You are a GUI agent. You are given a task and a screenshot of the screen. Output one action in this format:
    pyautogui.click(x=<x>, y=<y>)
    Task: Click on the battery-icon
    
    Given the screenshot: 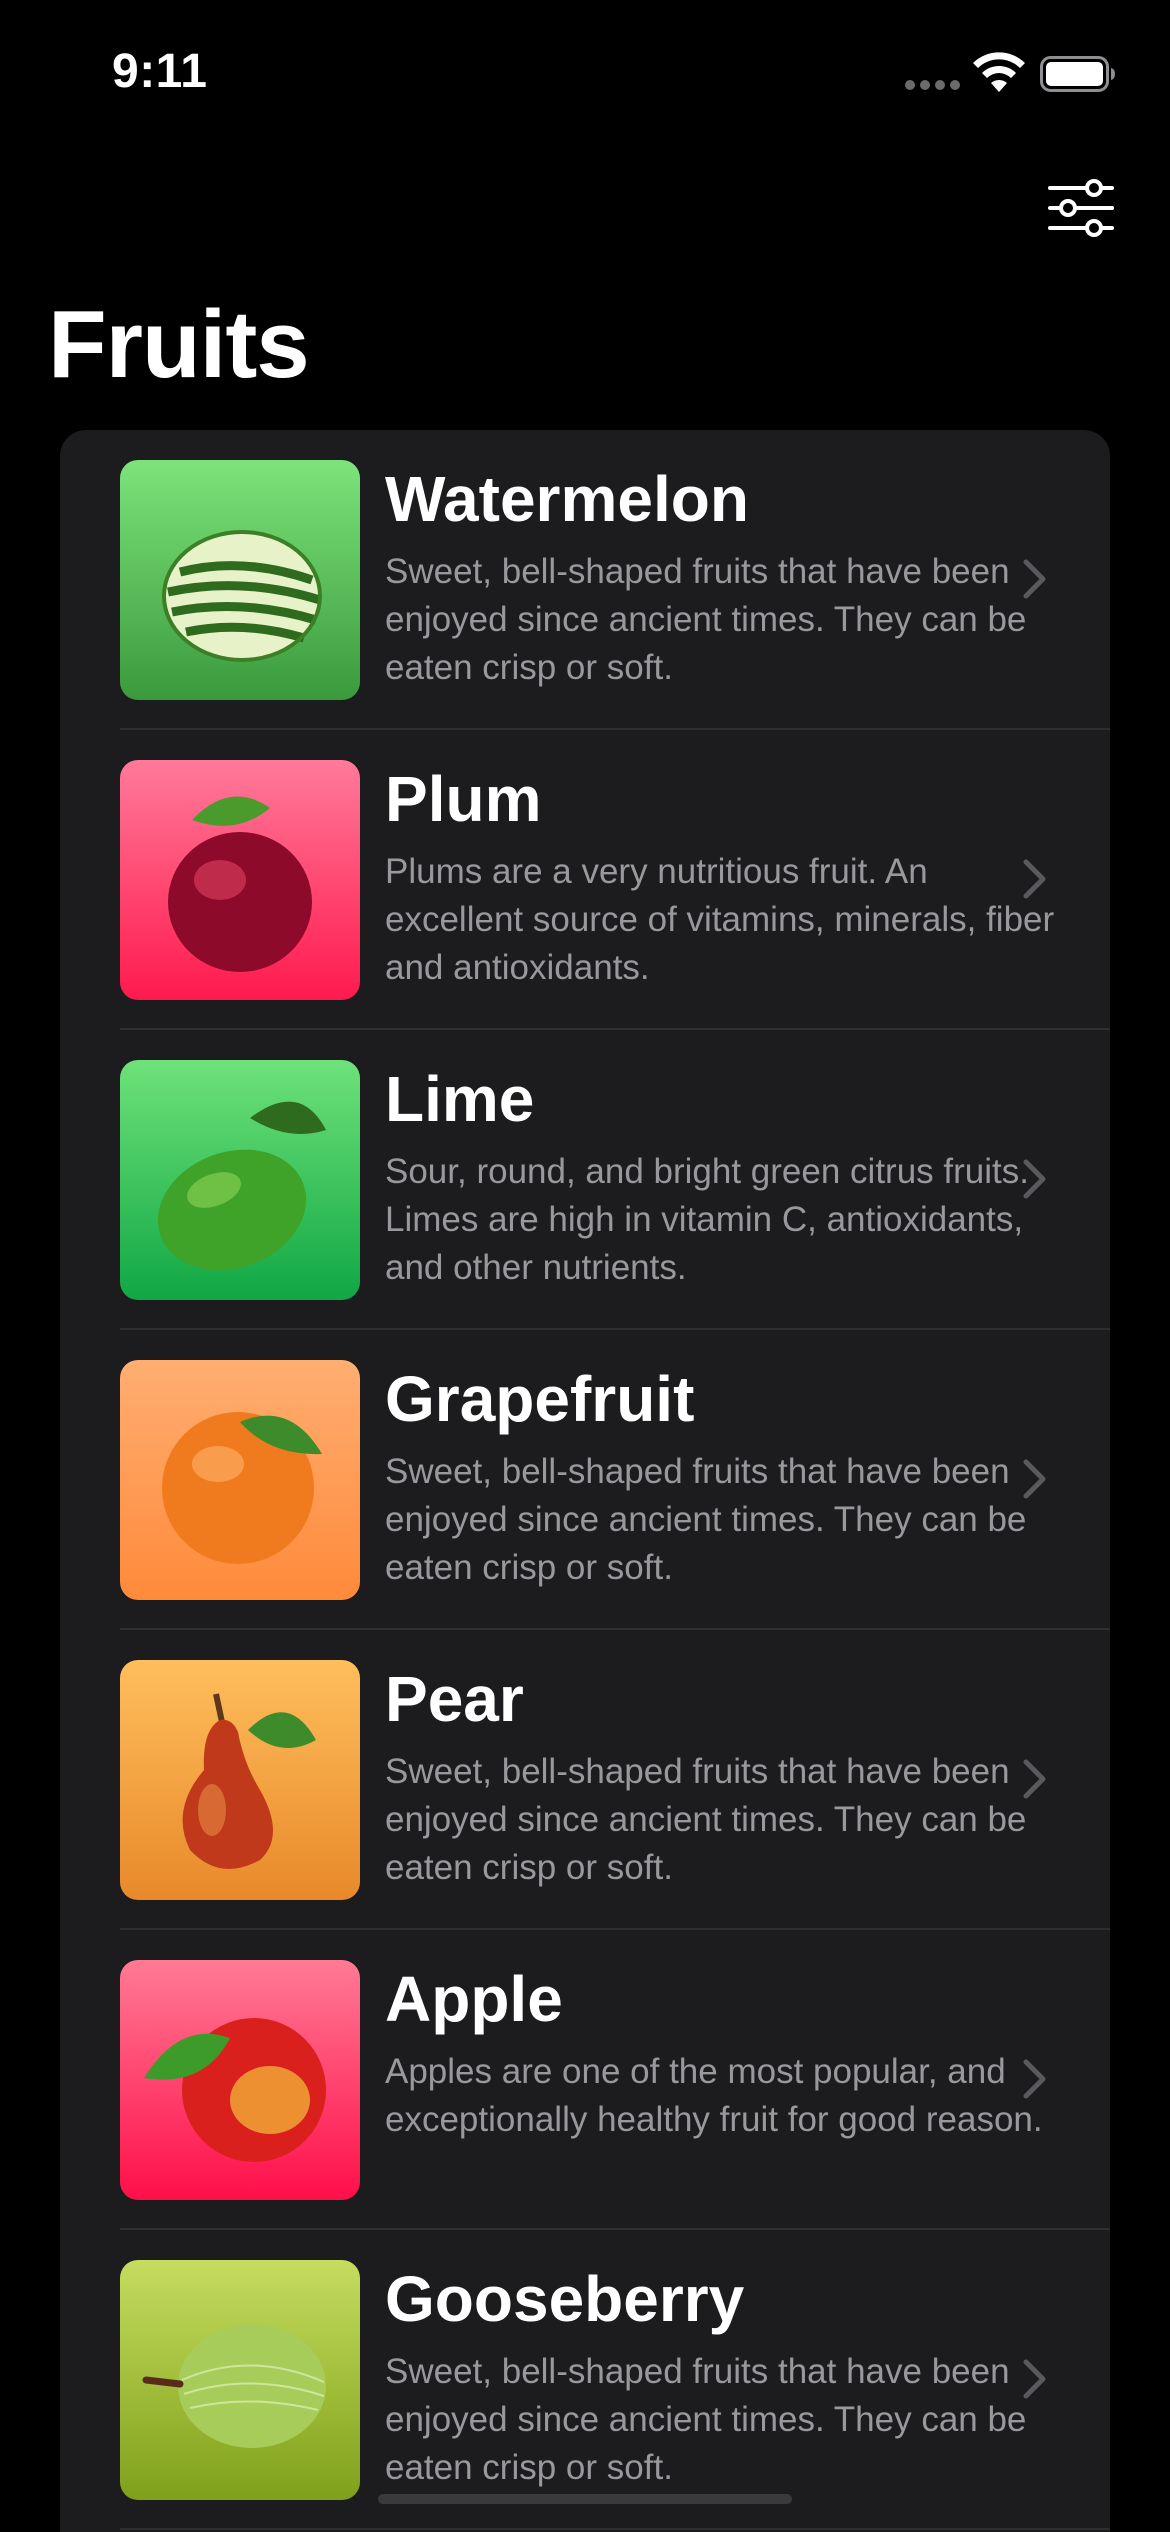 What is the action you would take?
    pyautogui.click(x=1078, y=74)
    